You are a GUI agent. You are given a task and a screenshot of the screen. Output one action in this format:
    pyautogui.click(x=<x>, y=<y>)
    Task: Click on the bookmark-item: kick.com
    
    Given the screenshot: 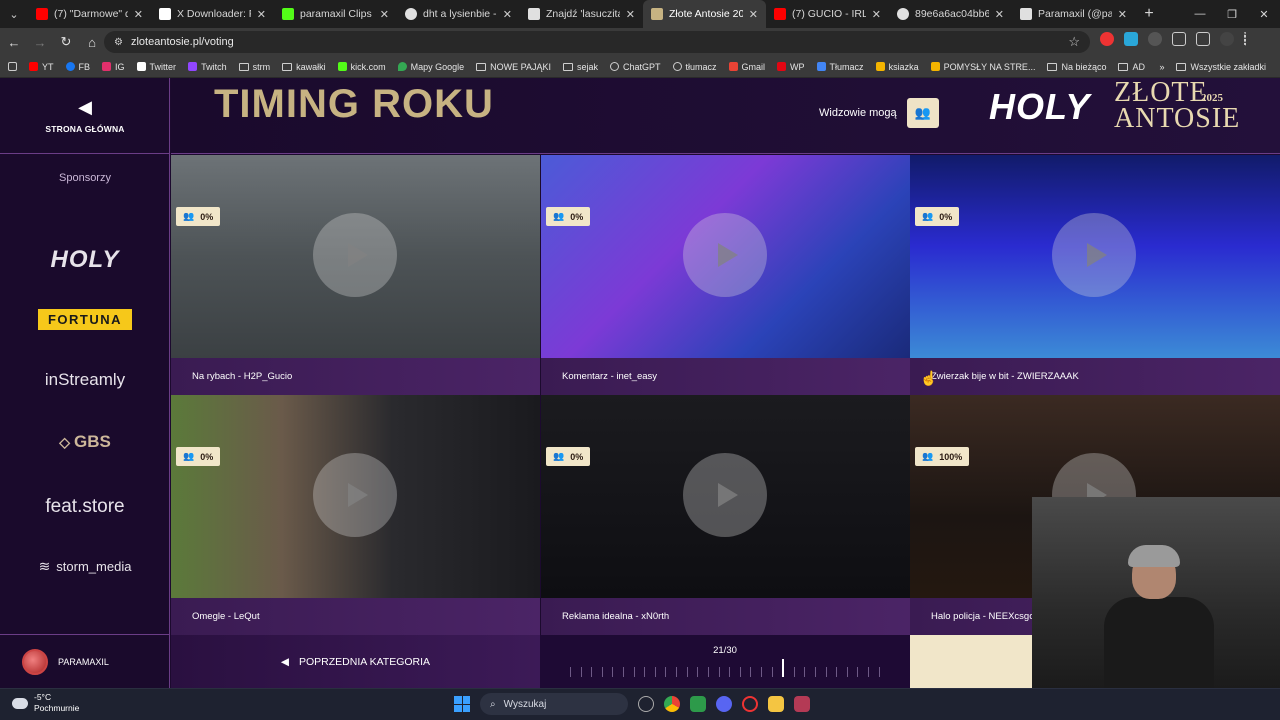 What is the action you would take?
    pyautogui.click(x=362, y=67)
    